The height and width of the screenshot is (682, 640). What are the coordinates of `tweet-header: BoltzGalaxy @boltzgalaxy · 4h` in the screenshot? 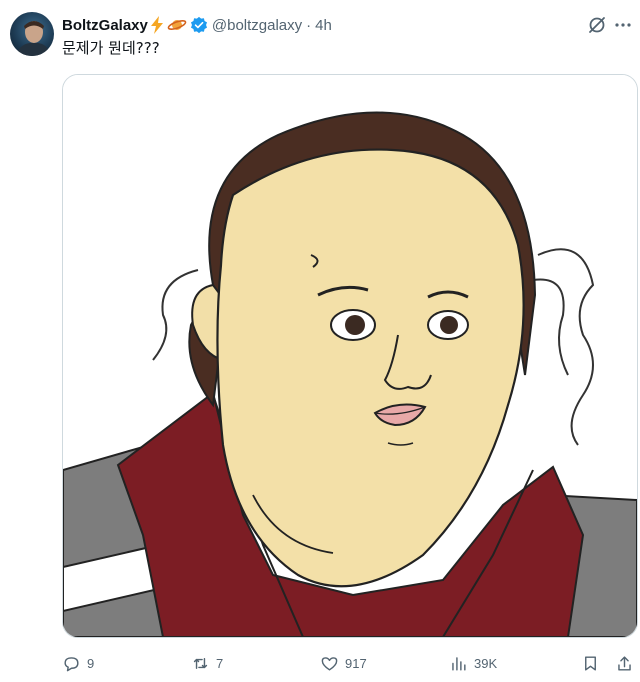 It's located at (197, 25).